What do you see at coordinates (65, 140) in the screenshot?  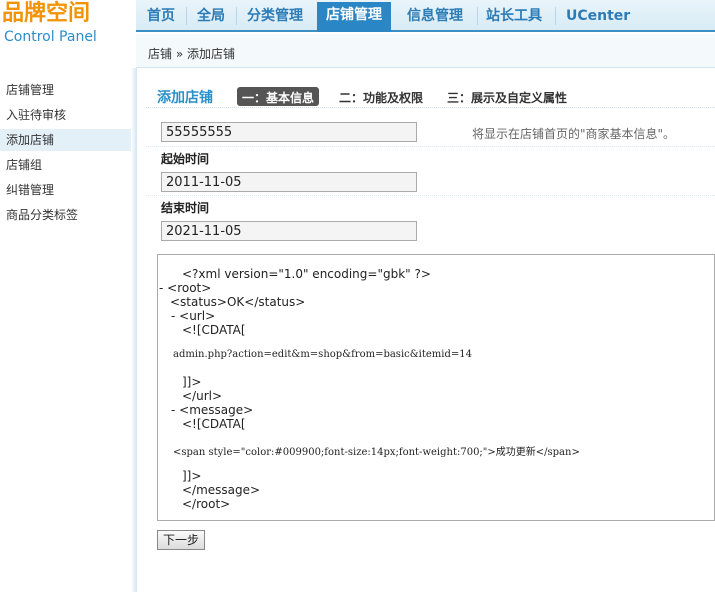 I see `sidebar-item-add-shop: 添加店铺` at bounding box center [65, 140].